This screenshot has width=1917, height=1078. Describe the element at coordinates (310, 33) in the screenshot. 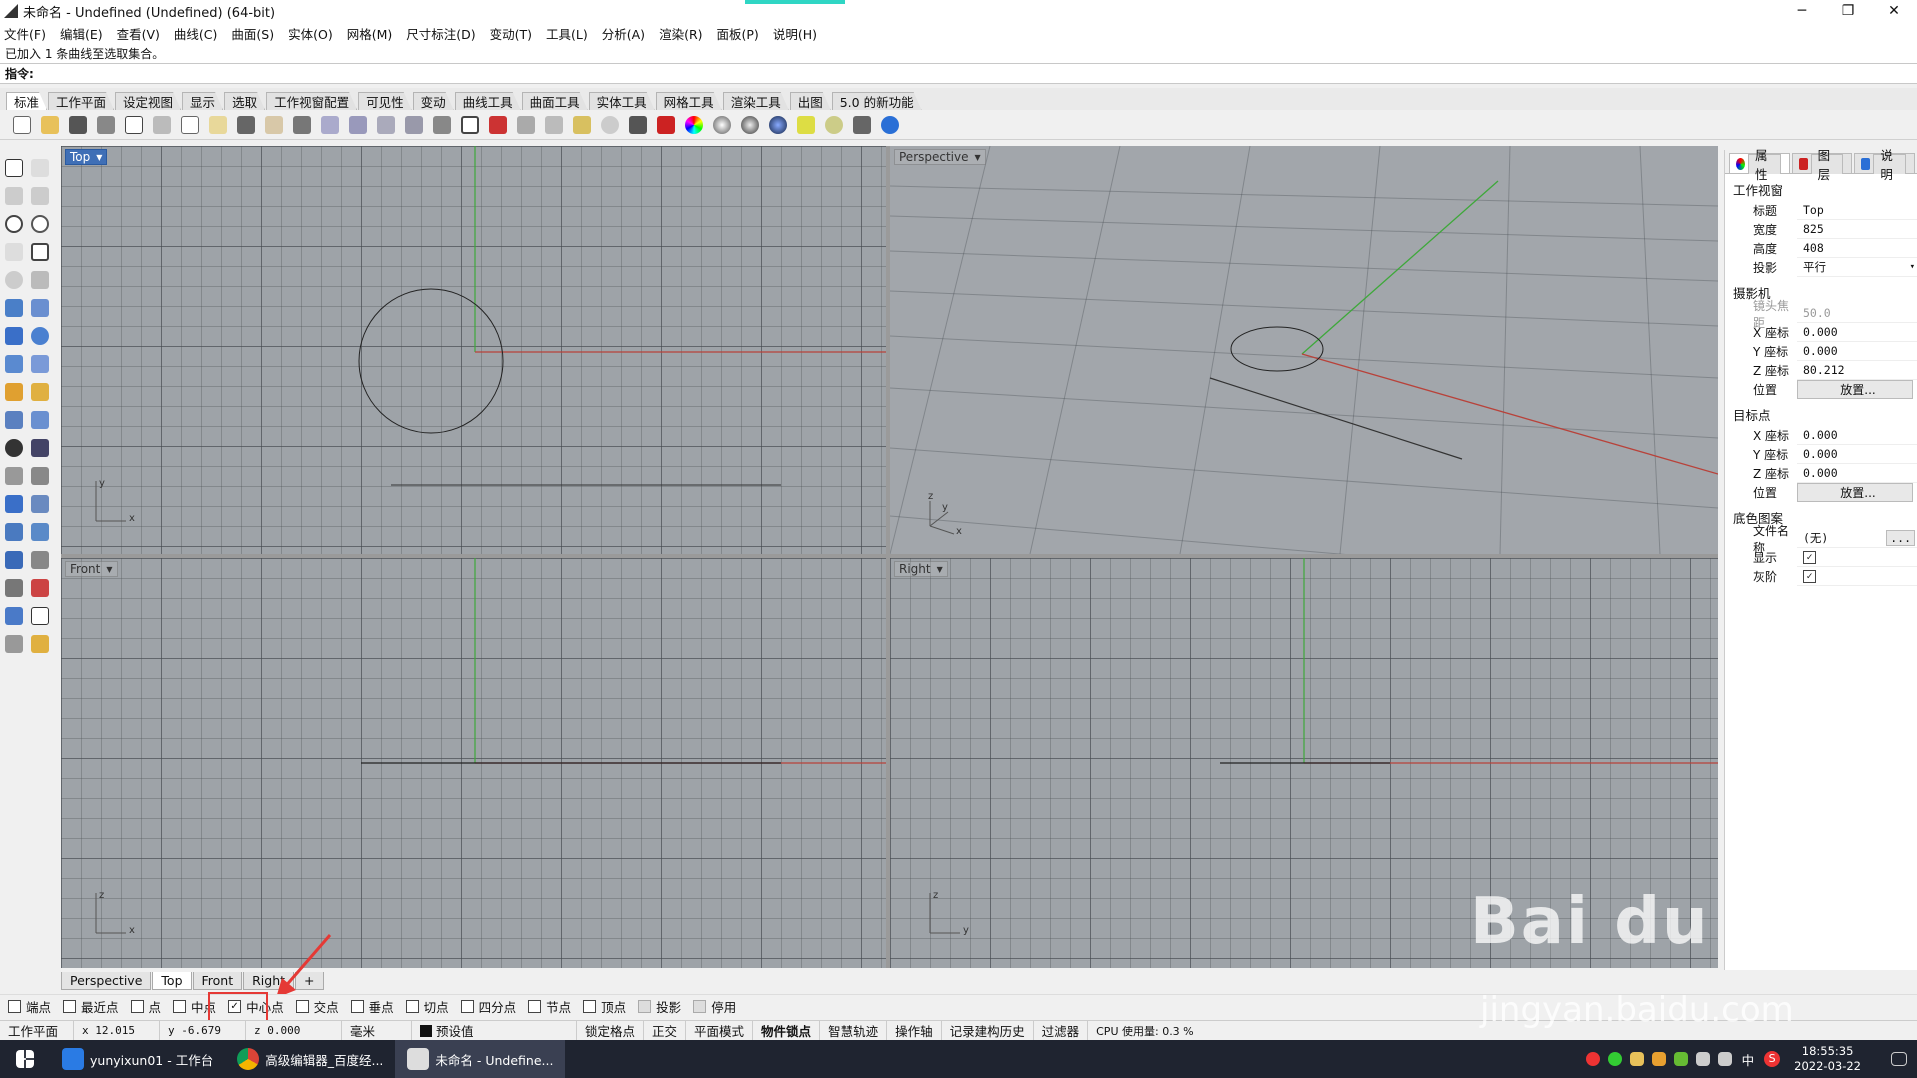

I see `menu-solid: 实体(O)` at that location.